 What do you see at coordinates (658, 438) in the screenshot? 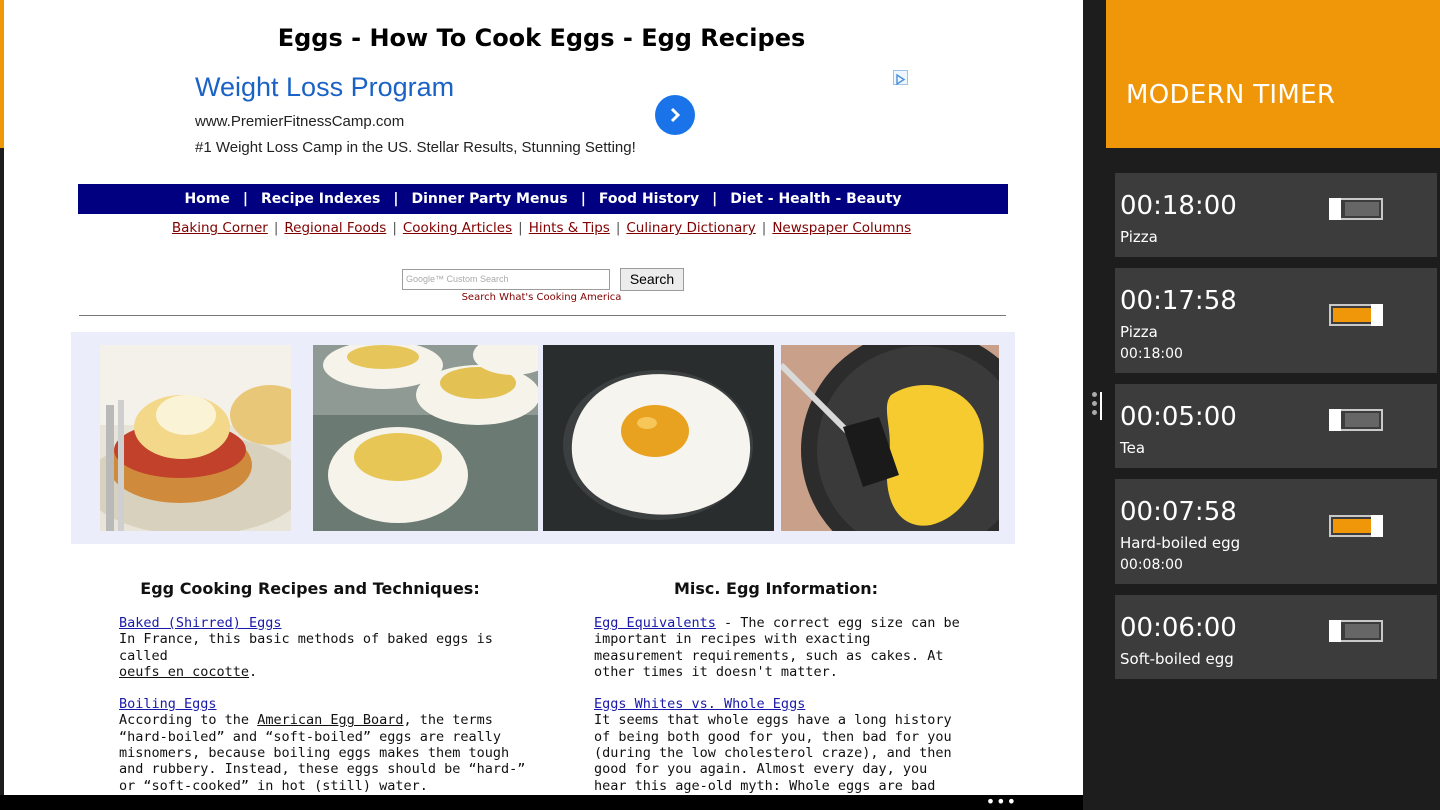
I see `fried-egg-photo` at bounding box center [658, 438].